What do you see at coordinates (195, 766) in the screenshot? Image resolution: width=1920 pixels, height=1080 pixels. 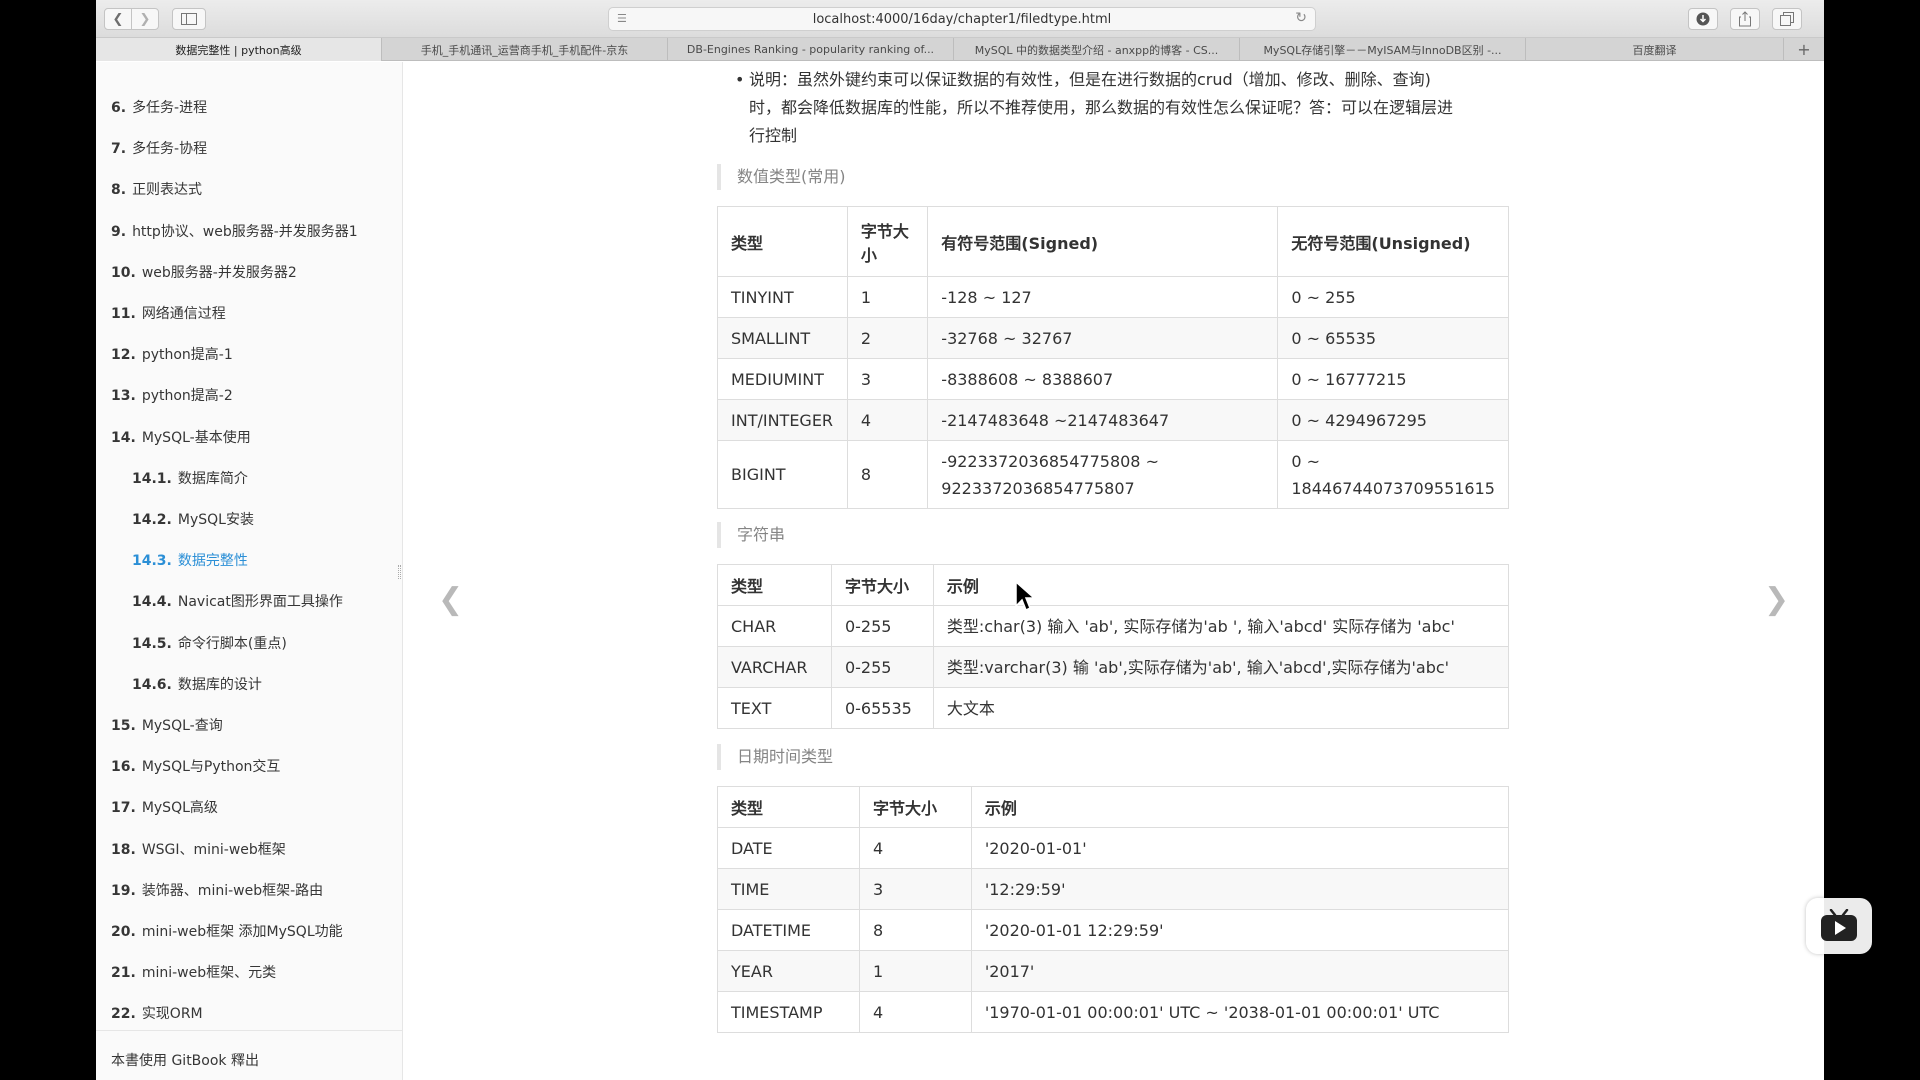 I see `sidebar-item: 16. MySQL与Python交互` at bounding box center [195, 766].